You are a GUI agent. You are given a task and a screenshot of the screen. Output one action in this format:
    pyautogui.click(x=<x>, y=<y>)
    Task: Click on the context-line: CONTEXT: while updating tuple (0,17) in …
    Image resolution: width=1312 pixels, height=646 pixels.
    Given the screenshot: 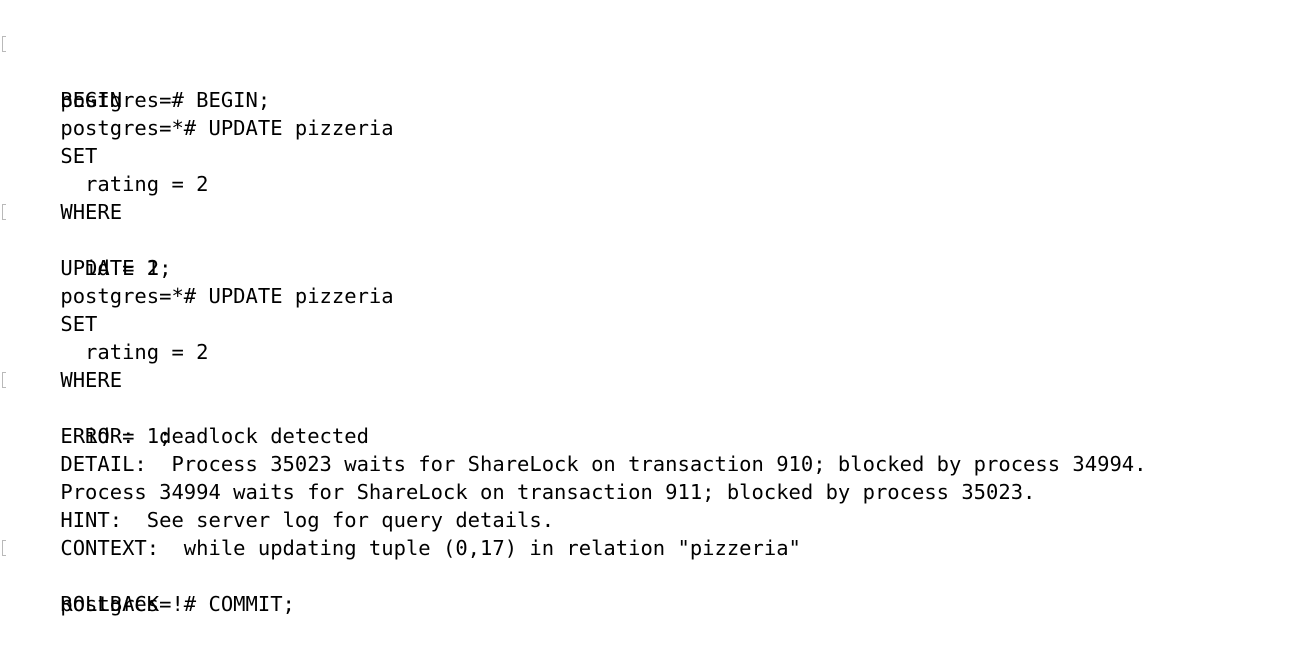 What is the action you would take?
    pyautogui.click(x=656, y=533)
    